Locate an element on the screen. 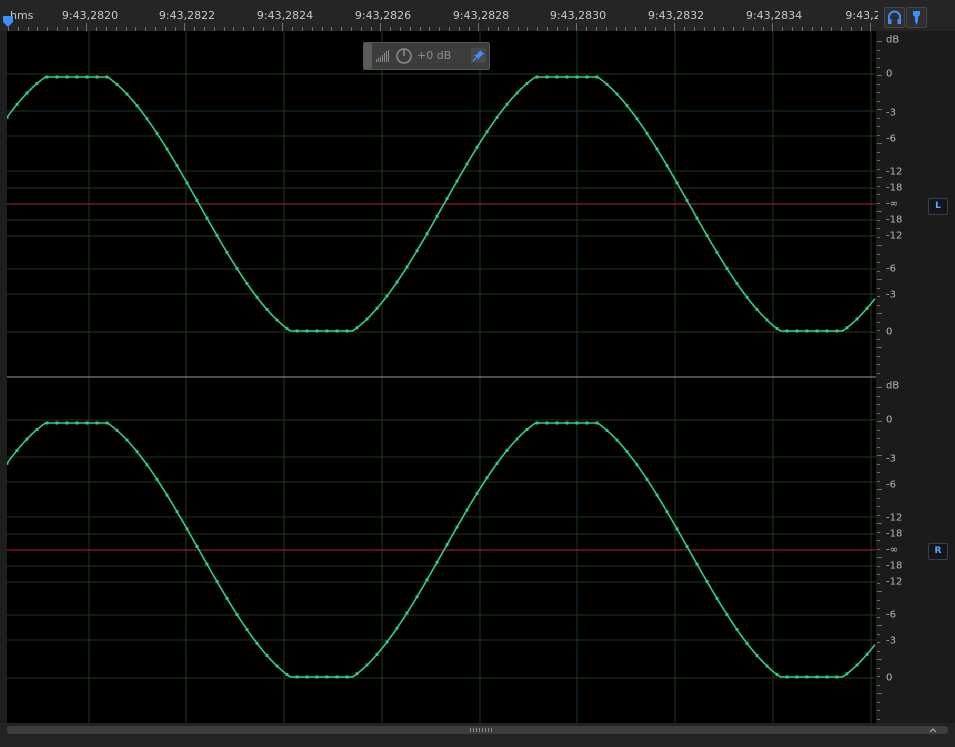  scrollbar-grip is located at coordinates (482, 730).